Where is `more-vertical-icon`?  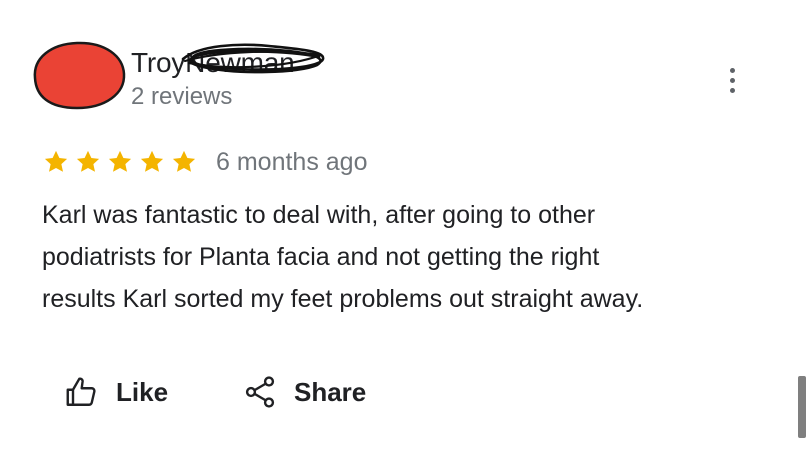 more-vertical-icon is located at coordinates (732, 70).